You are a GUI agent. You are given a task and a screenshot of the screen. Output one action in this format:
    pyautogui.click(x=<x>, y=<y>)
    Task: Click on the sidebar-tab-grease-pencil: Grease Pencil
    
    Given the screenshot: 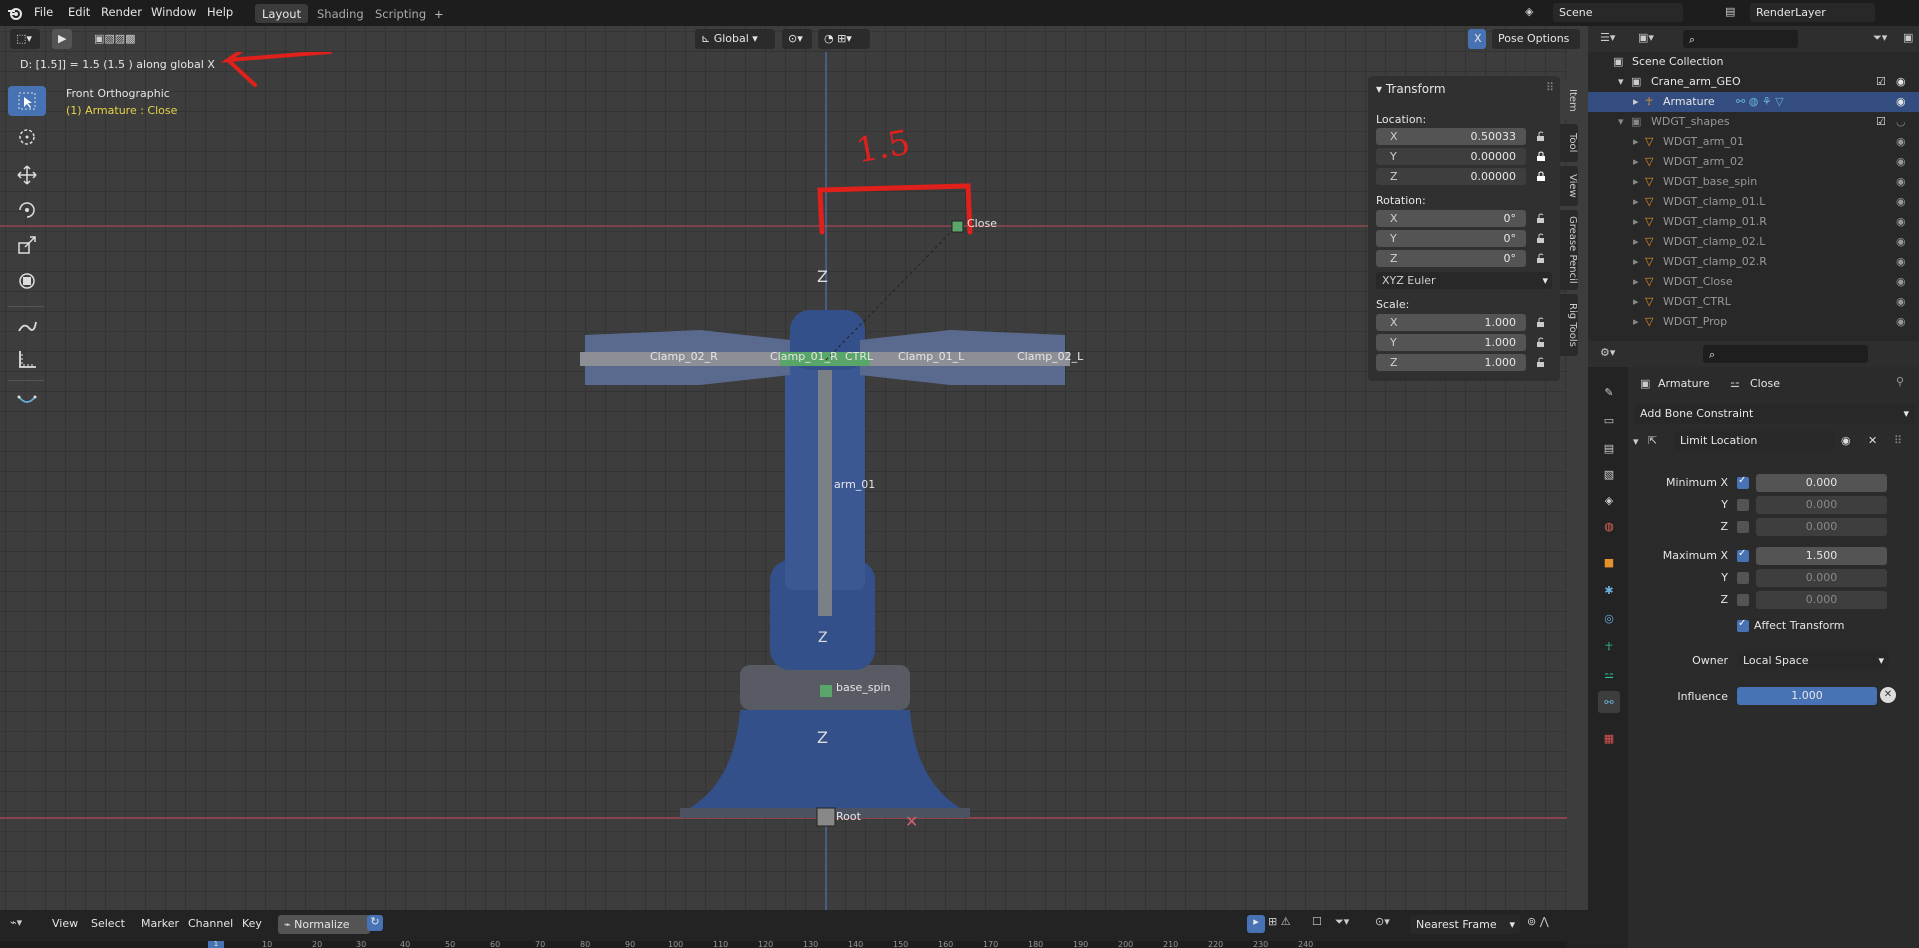 What is the action you would take?
    pyautogui.click(x=1569, y=250)
    